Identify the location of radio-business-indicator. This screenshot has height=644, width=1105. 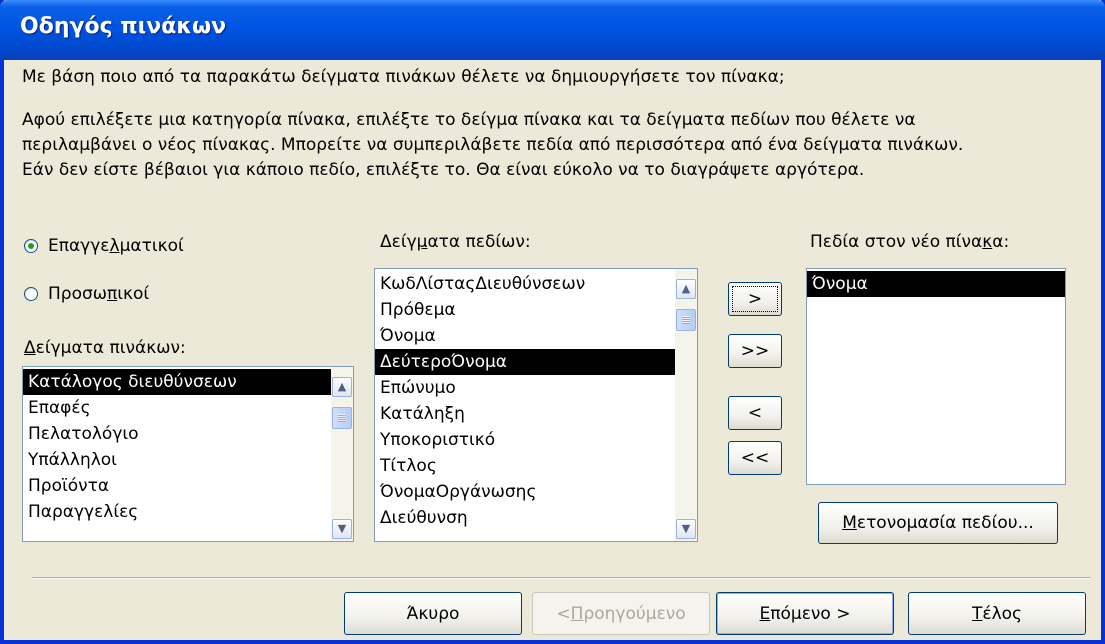
(31, 246).